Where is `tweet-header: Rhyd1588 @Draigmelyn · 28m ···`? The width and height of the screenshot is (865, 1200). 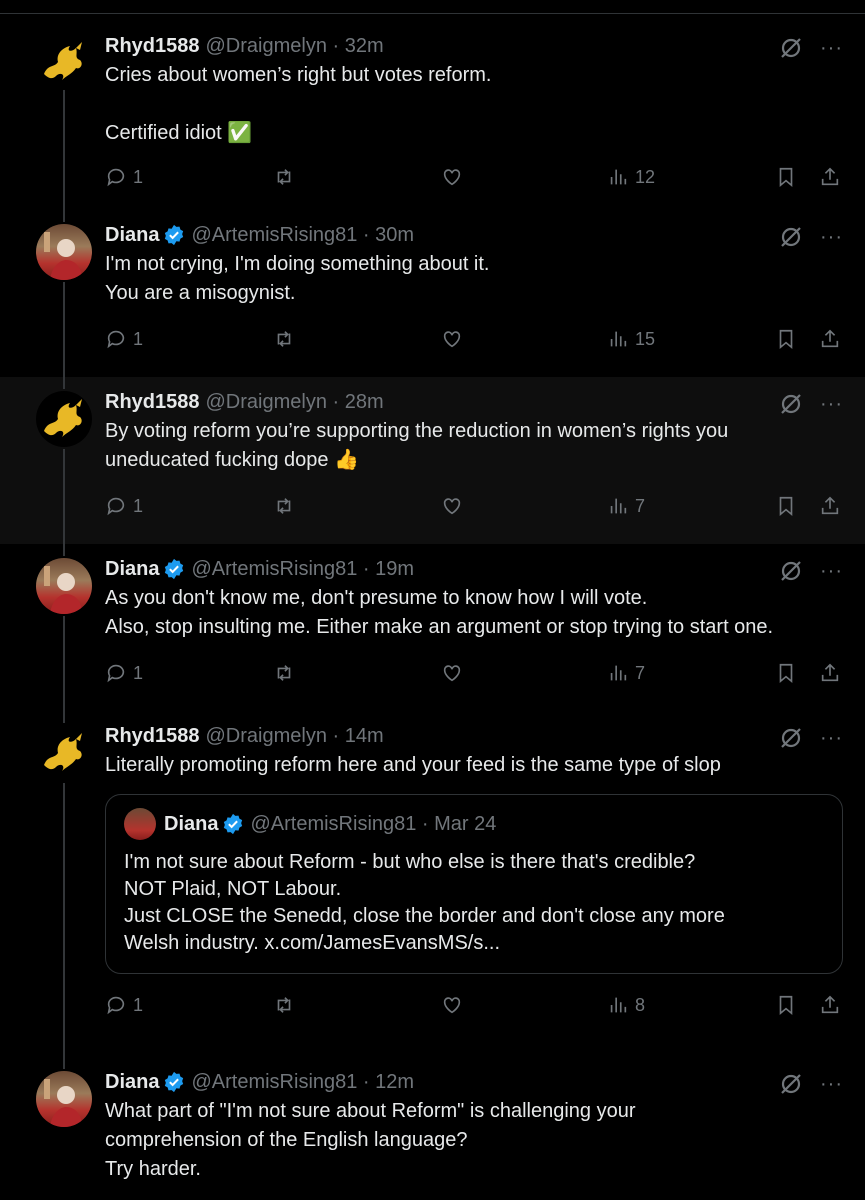
tweet-header: Rhyd1588 @Draigmelyn · 28m ··· is located at coordinates (485, 397).